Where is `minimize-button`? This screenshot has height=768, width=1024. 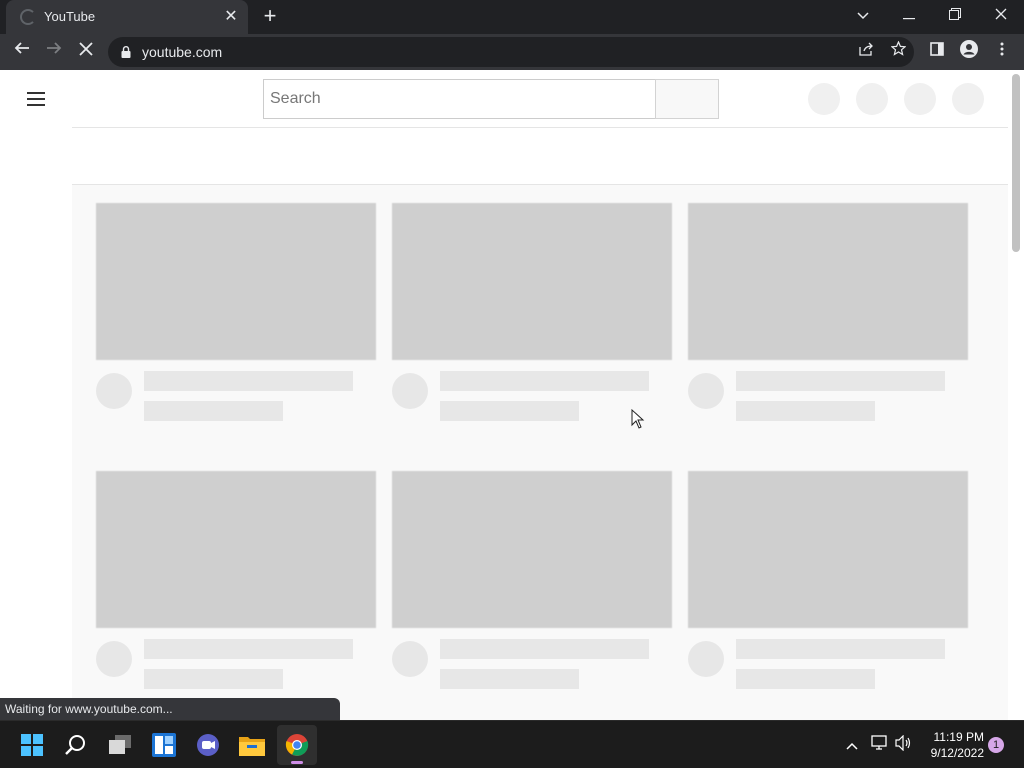 minimize-button is located at coordinates (909, 15).